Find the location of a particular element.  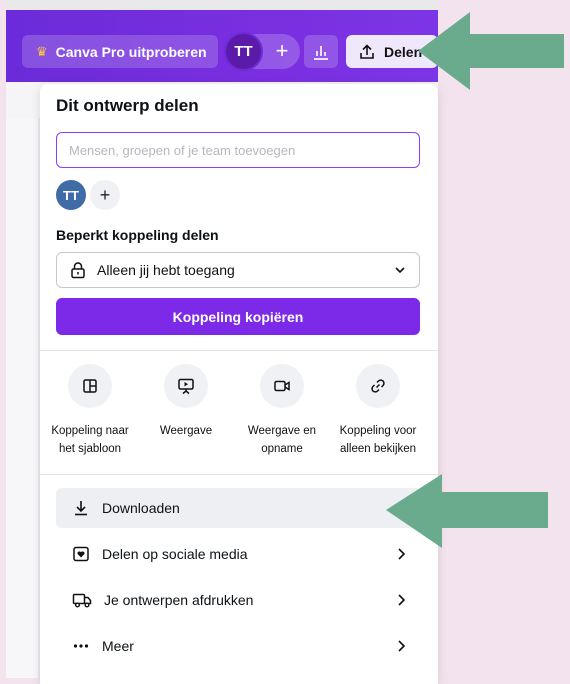

member-avatar: TT is located at coordinates (71, 195).